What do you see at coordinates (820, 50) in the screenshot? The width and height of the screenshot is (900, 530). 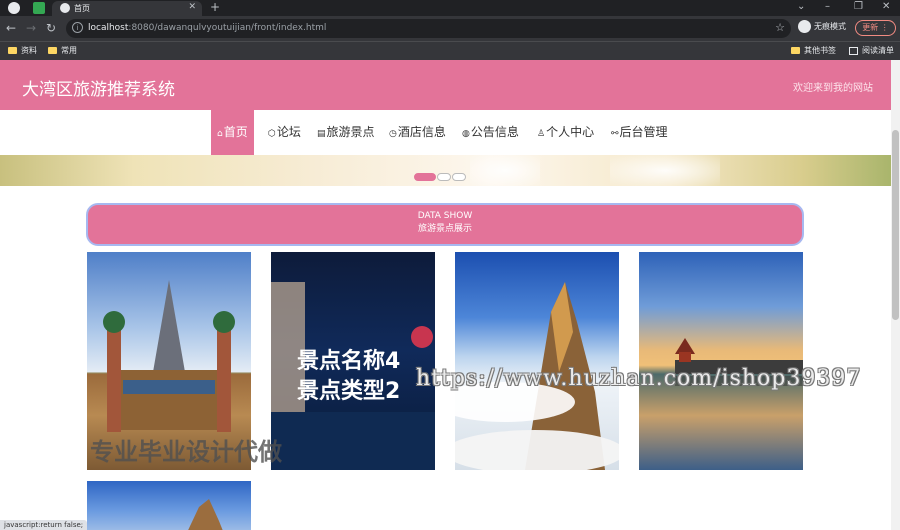 I see `bookmark-label: 其他书签` at bounding box center [820, 50].